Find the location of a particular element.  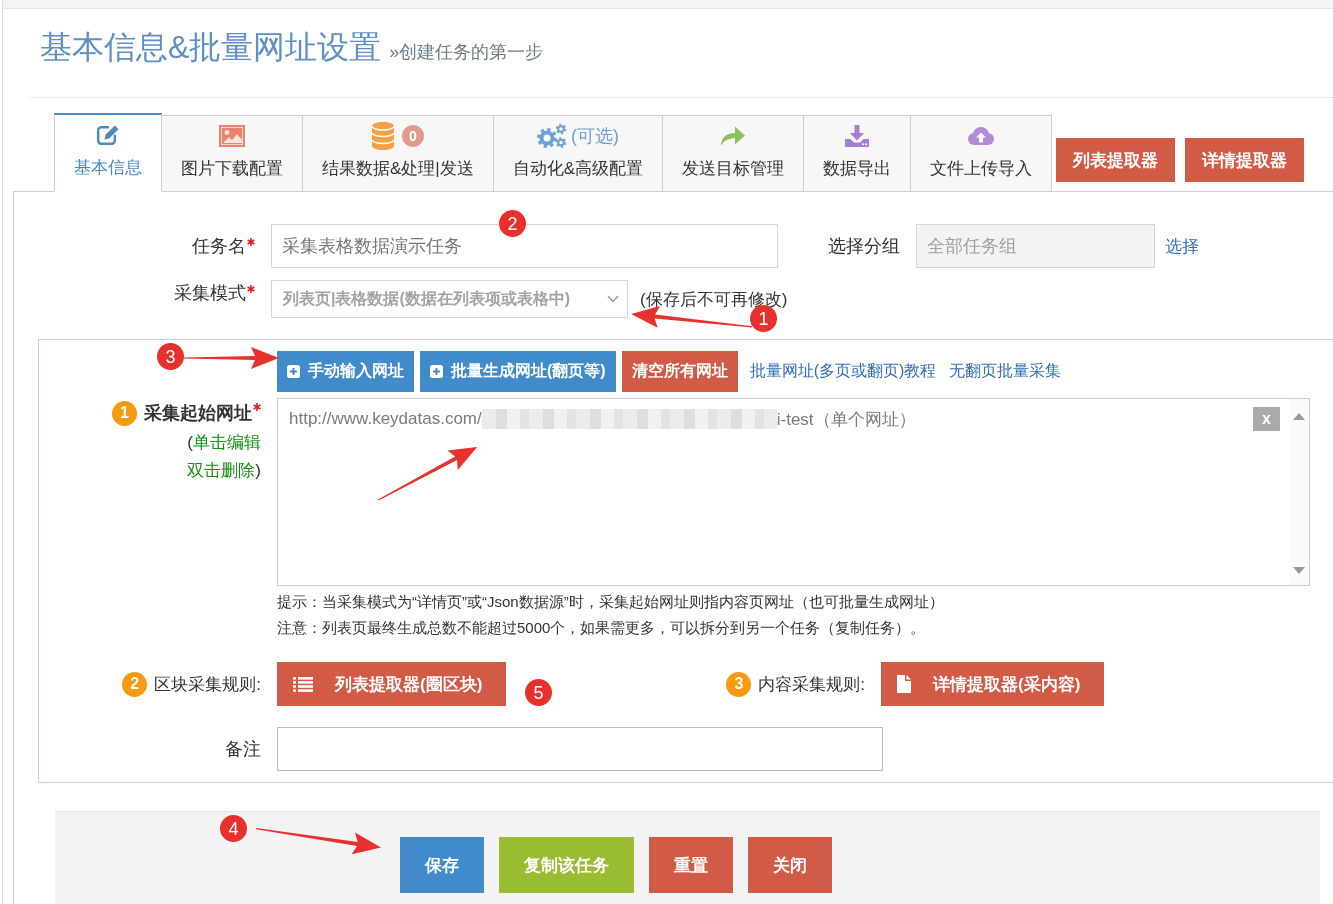

edit-hint: (单击编辑 双击删除) is located at coordinates (224, 457).